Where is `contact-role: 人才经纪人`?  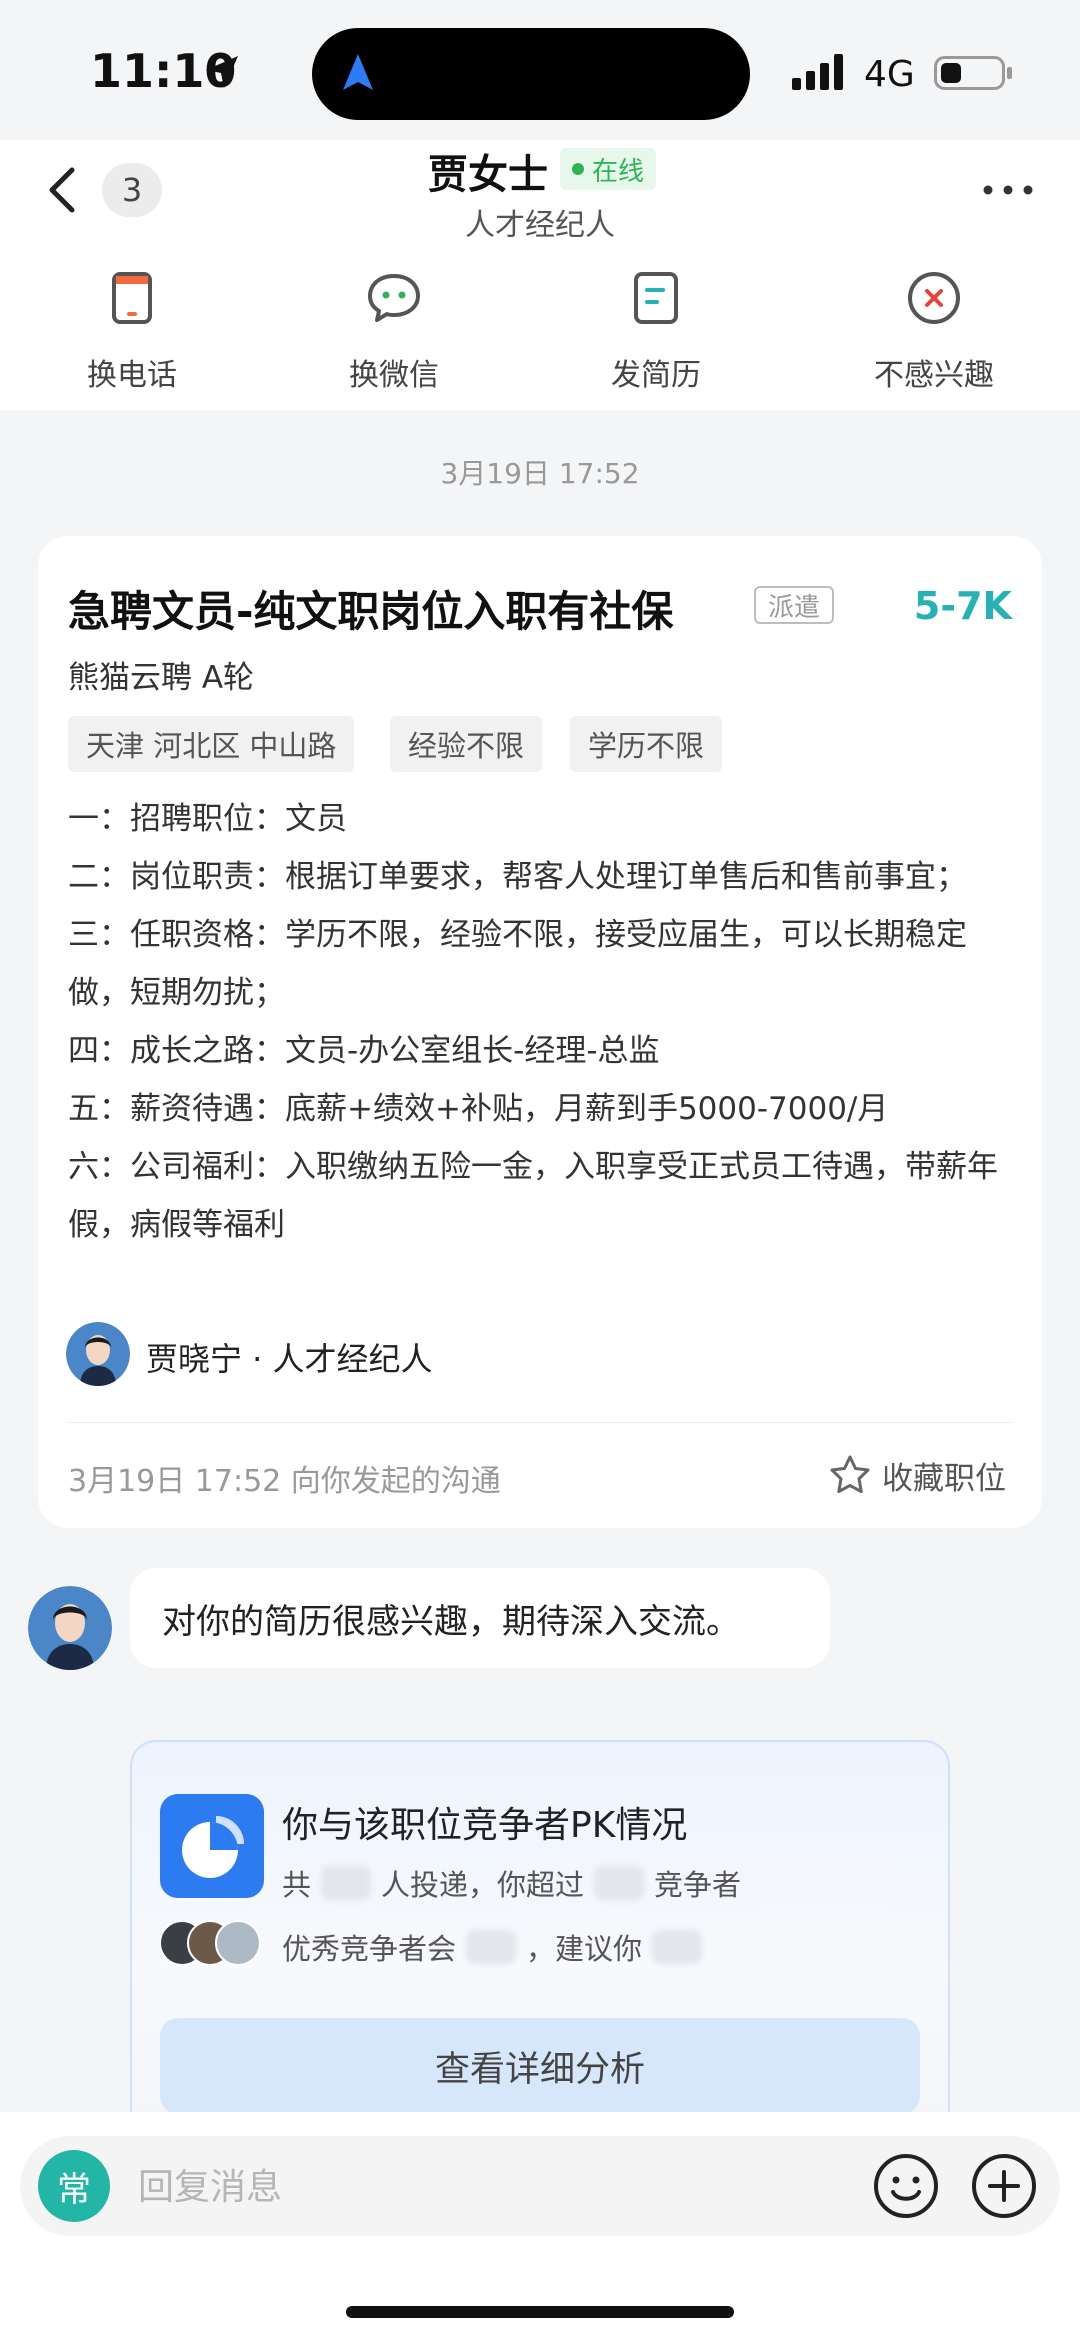
contact-role: 人才经纪人 is located at coordinates (540, 225).